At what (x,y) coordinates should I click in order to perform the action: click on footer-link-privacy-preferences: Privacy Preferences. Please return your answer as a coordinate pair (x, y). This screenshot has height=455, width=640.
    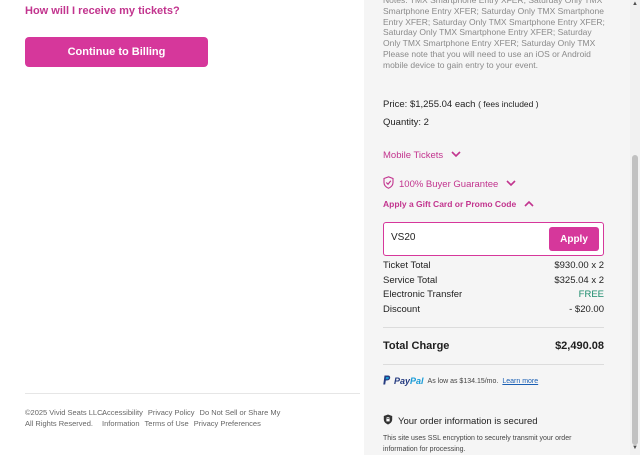
    Looking at the image, I should click on (227, 423).